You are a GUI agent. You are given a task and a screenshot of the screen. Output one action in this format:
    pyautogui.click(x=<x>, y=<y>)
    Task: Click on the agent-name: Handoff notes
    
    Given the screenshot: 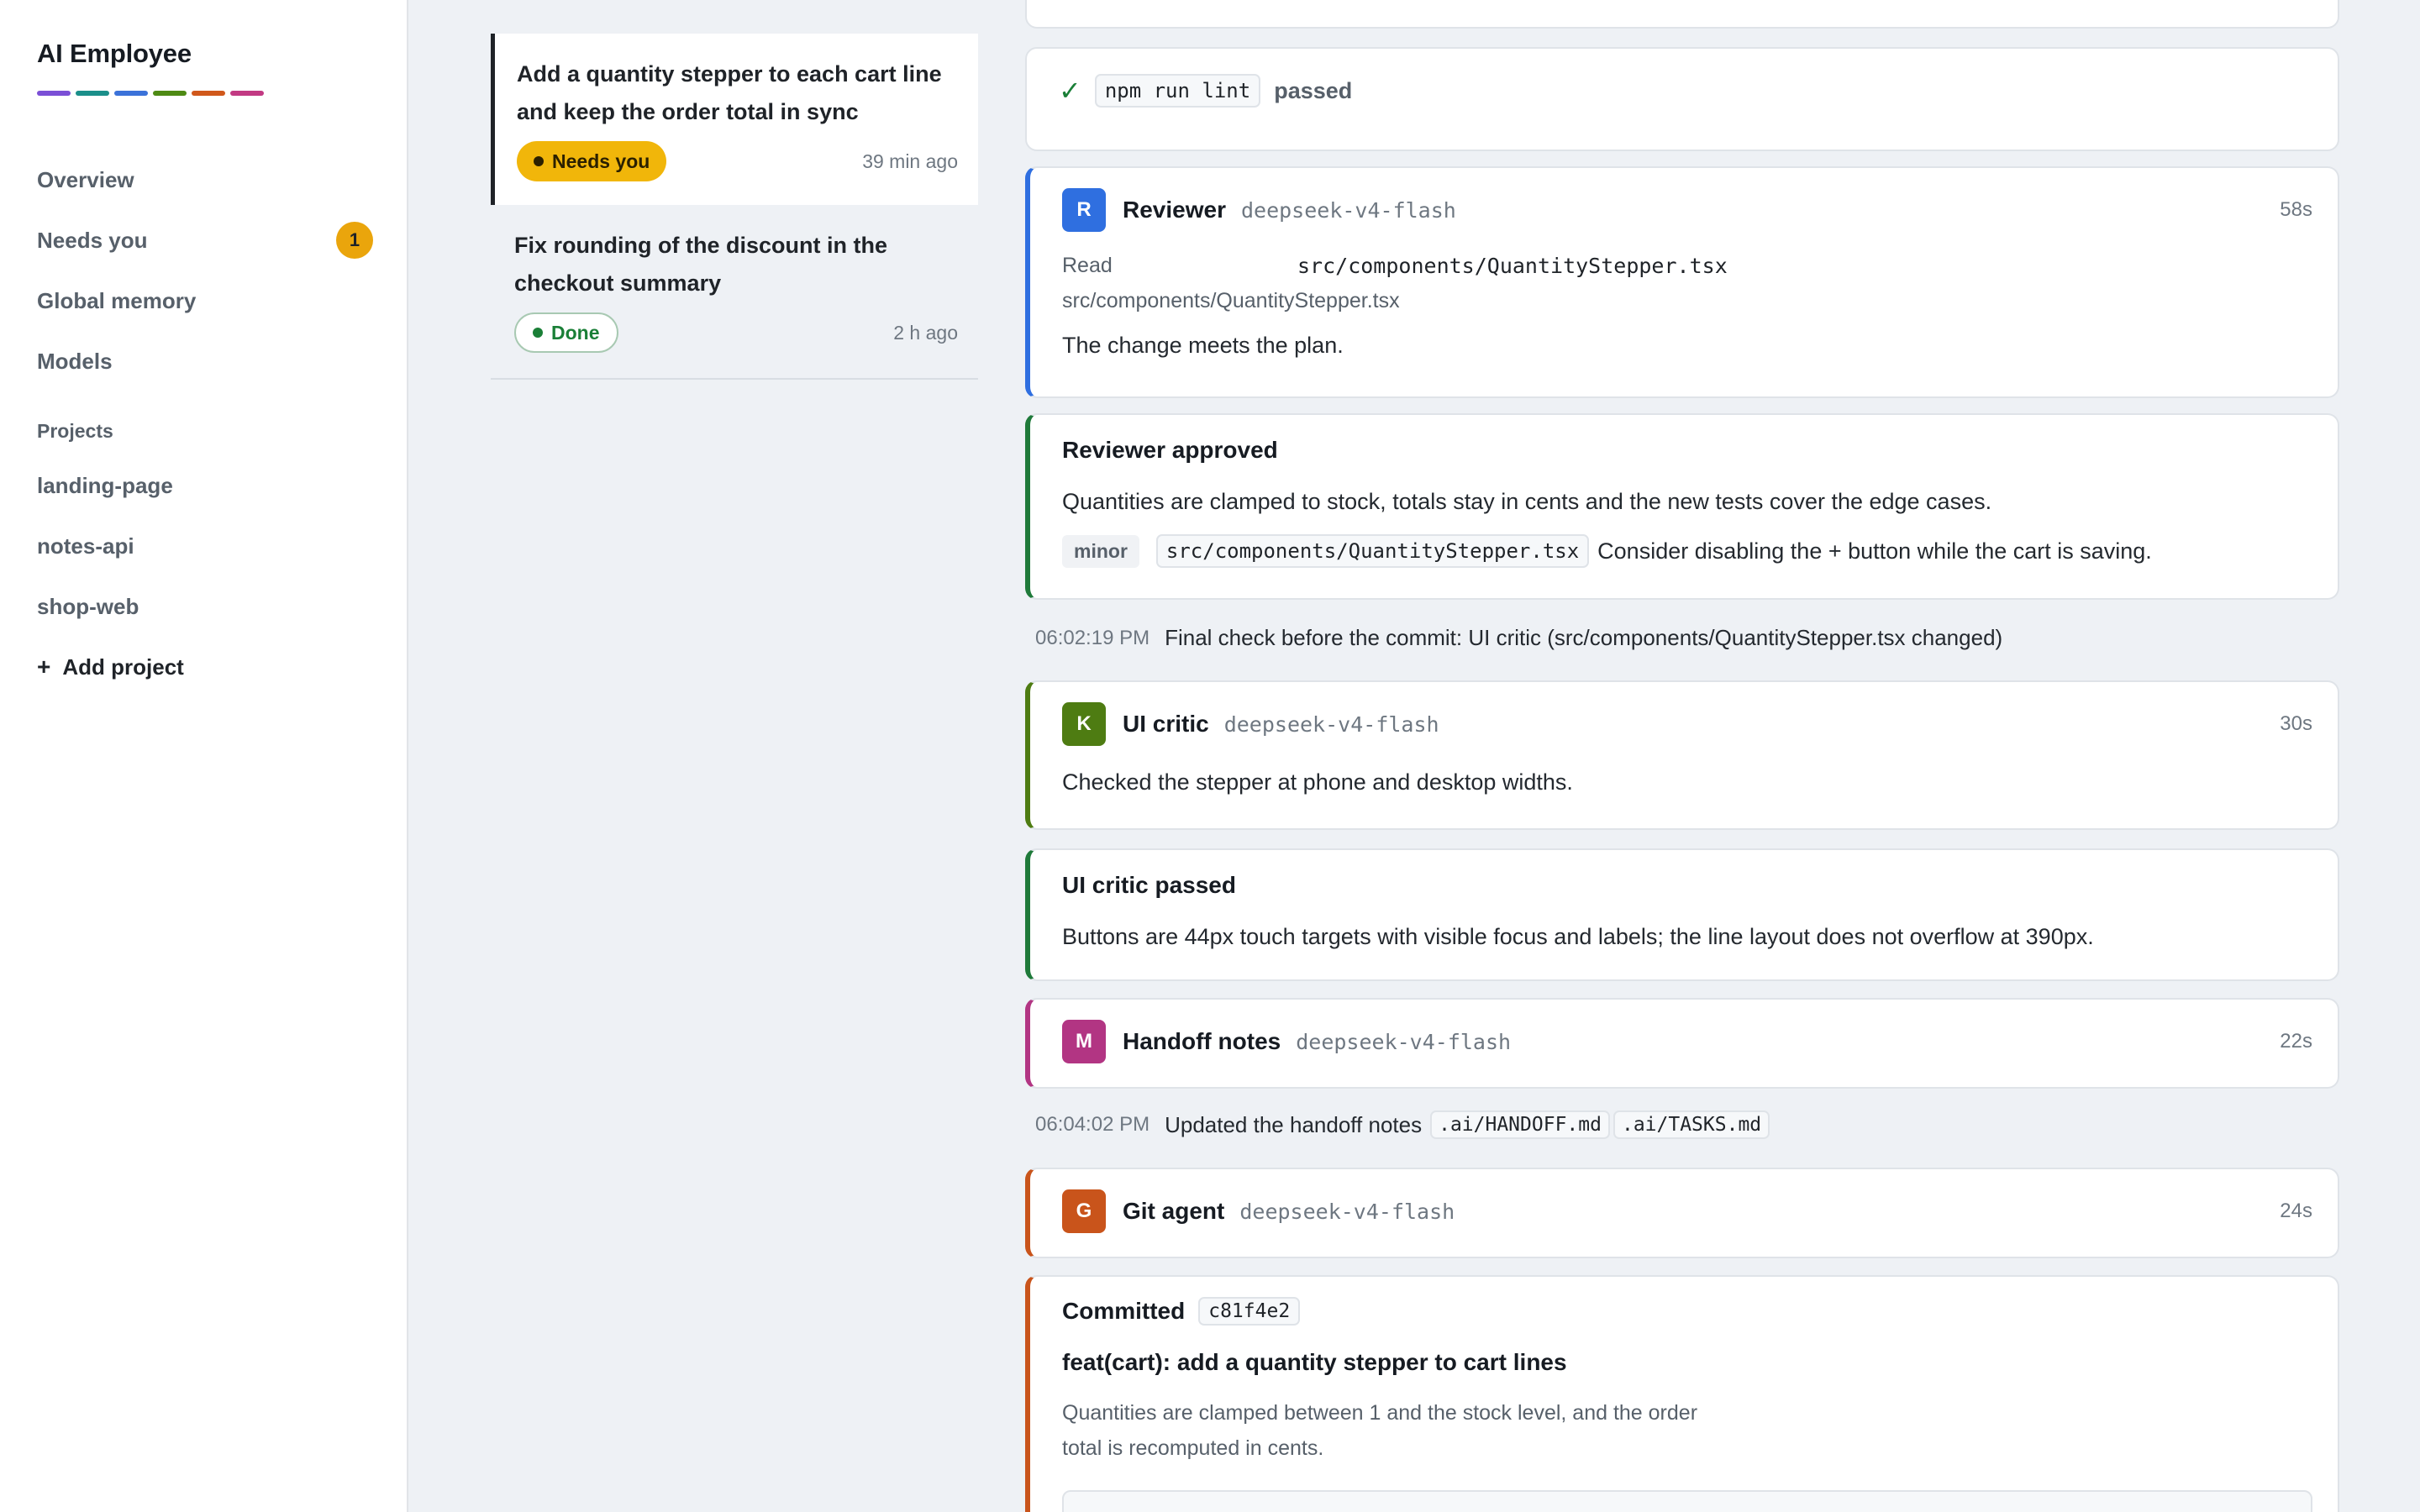 What is the action you would take?
    pyautogui.click(x=1202, y=1041)
    